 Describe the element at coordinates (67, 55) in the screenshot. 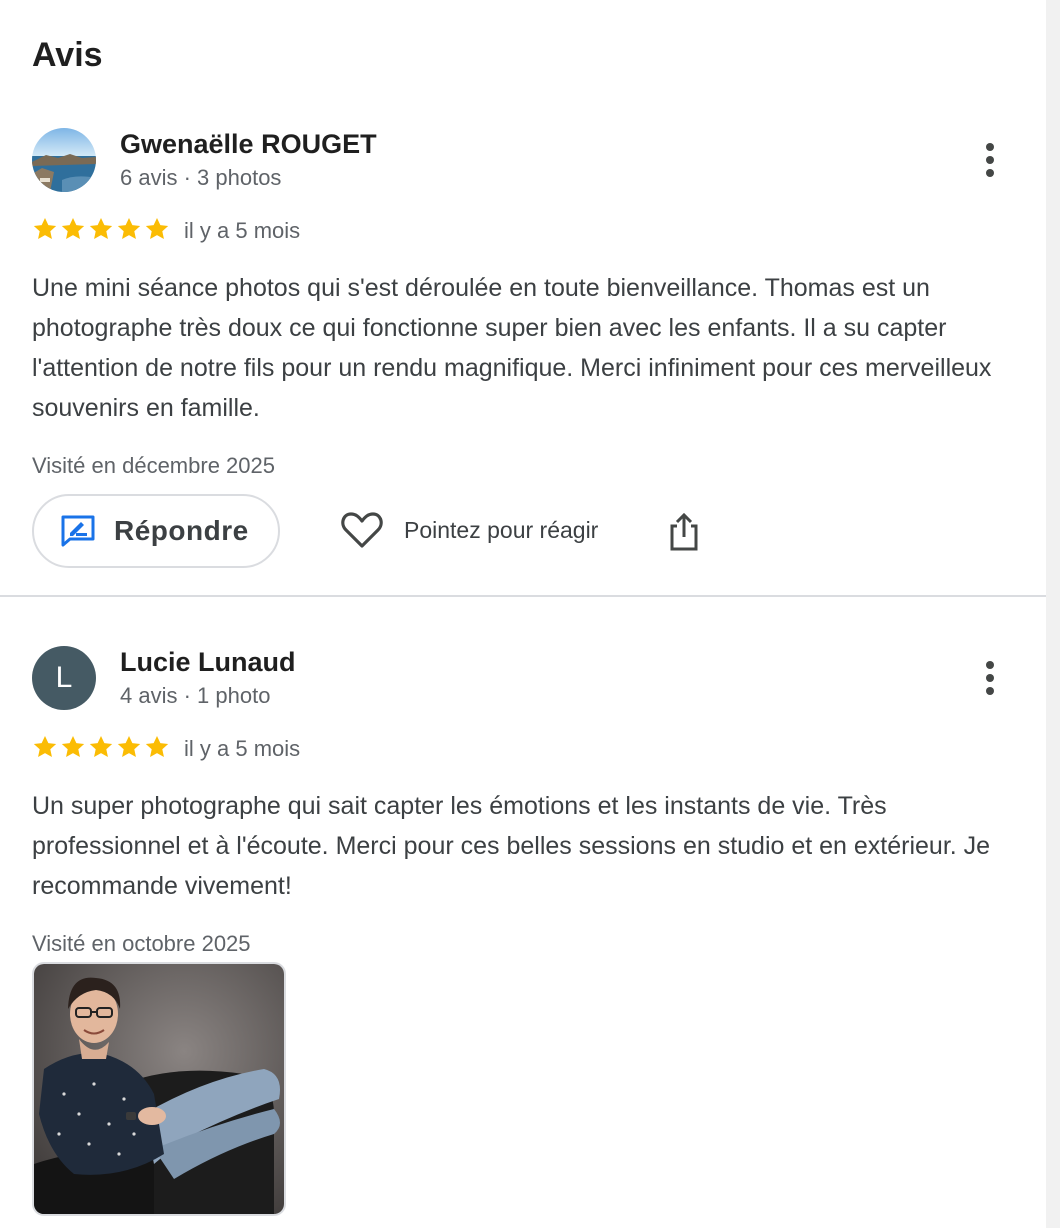

I see `section-title: Avis` at that location.